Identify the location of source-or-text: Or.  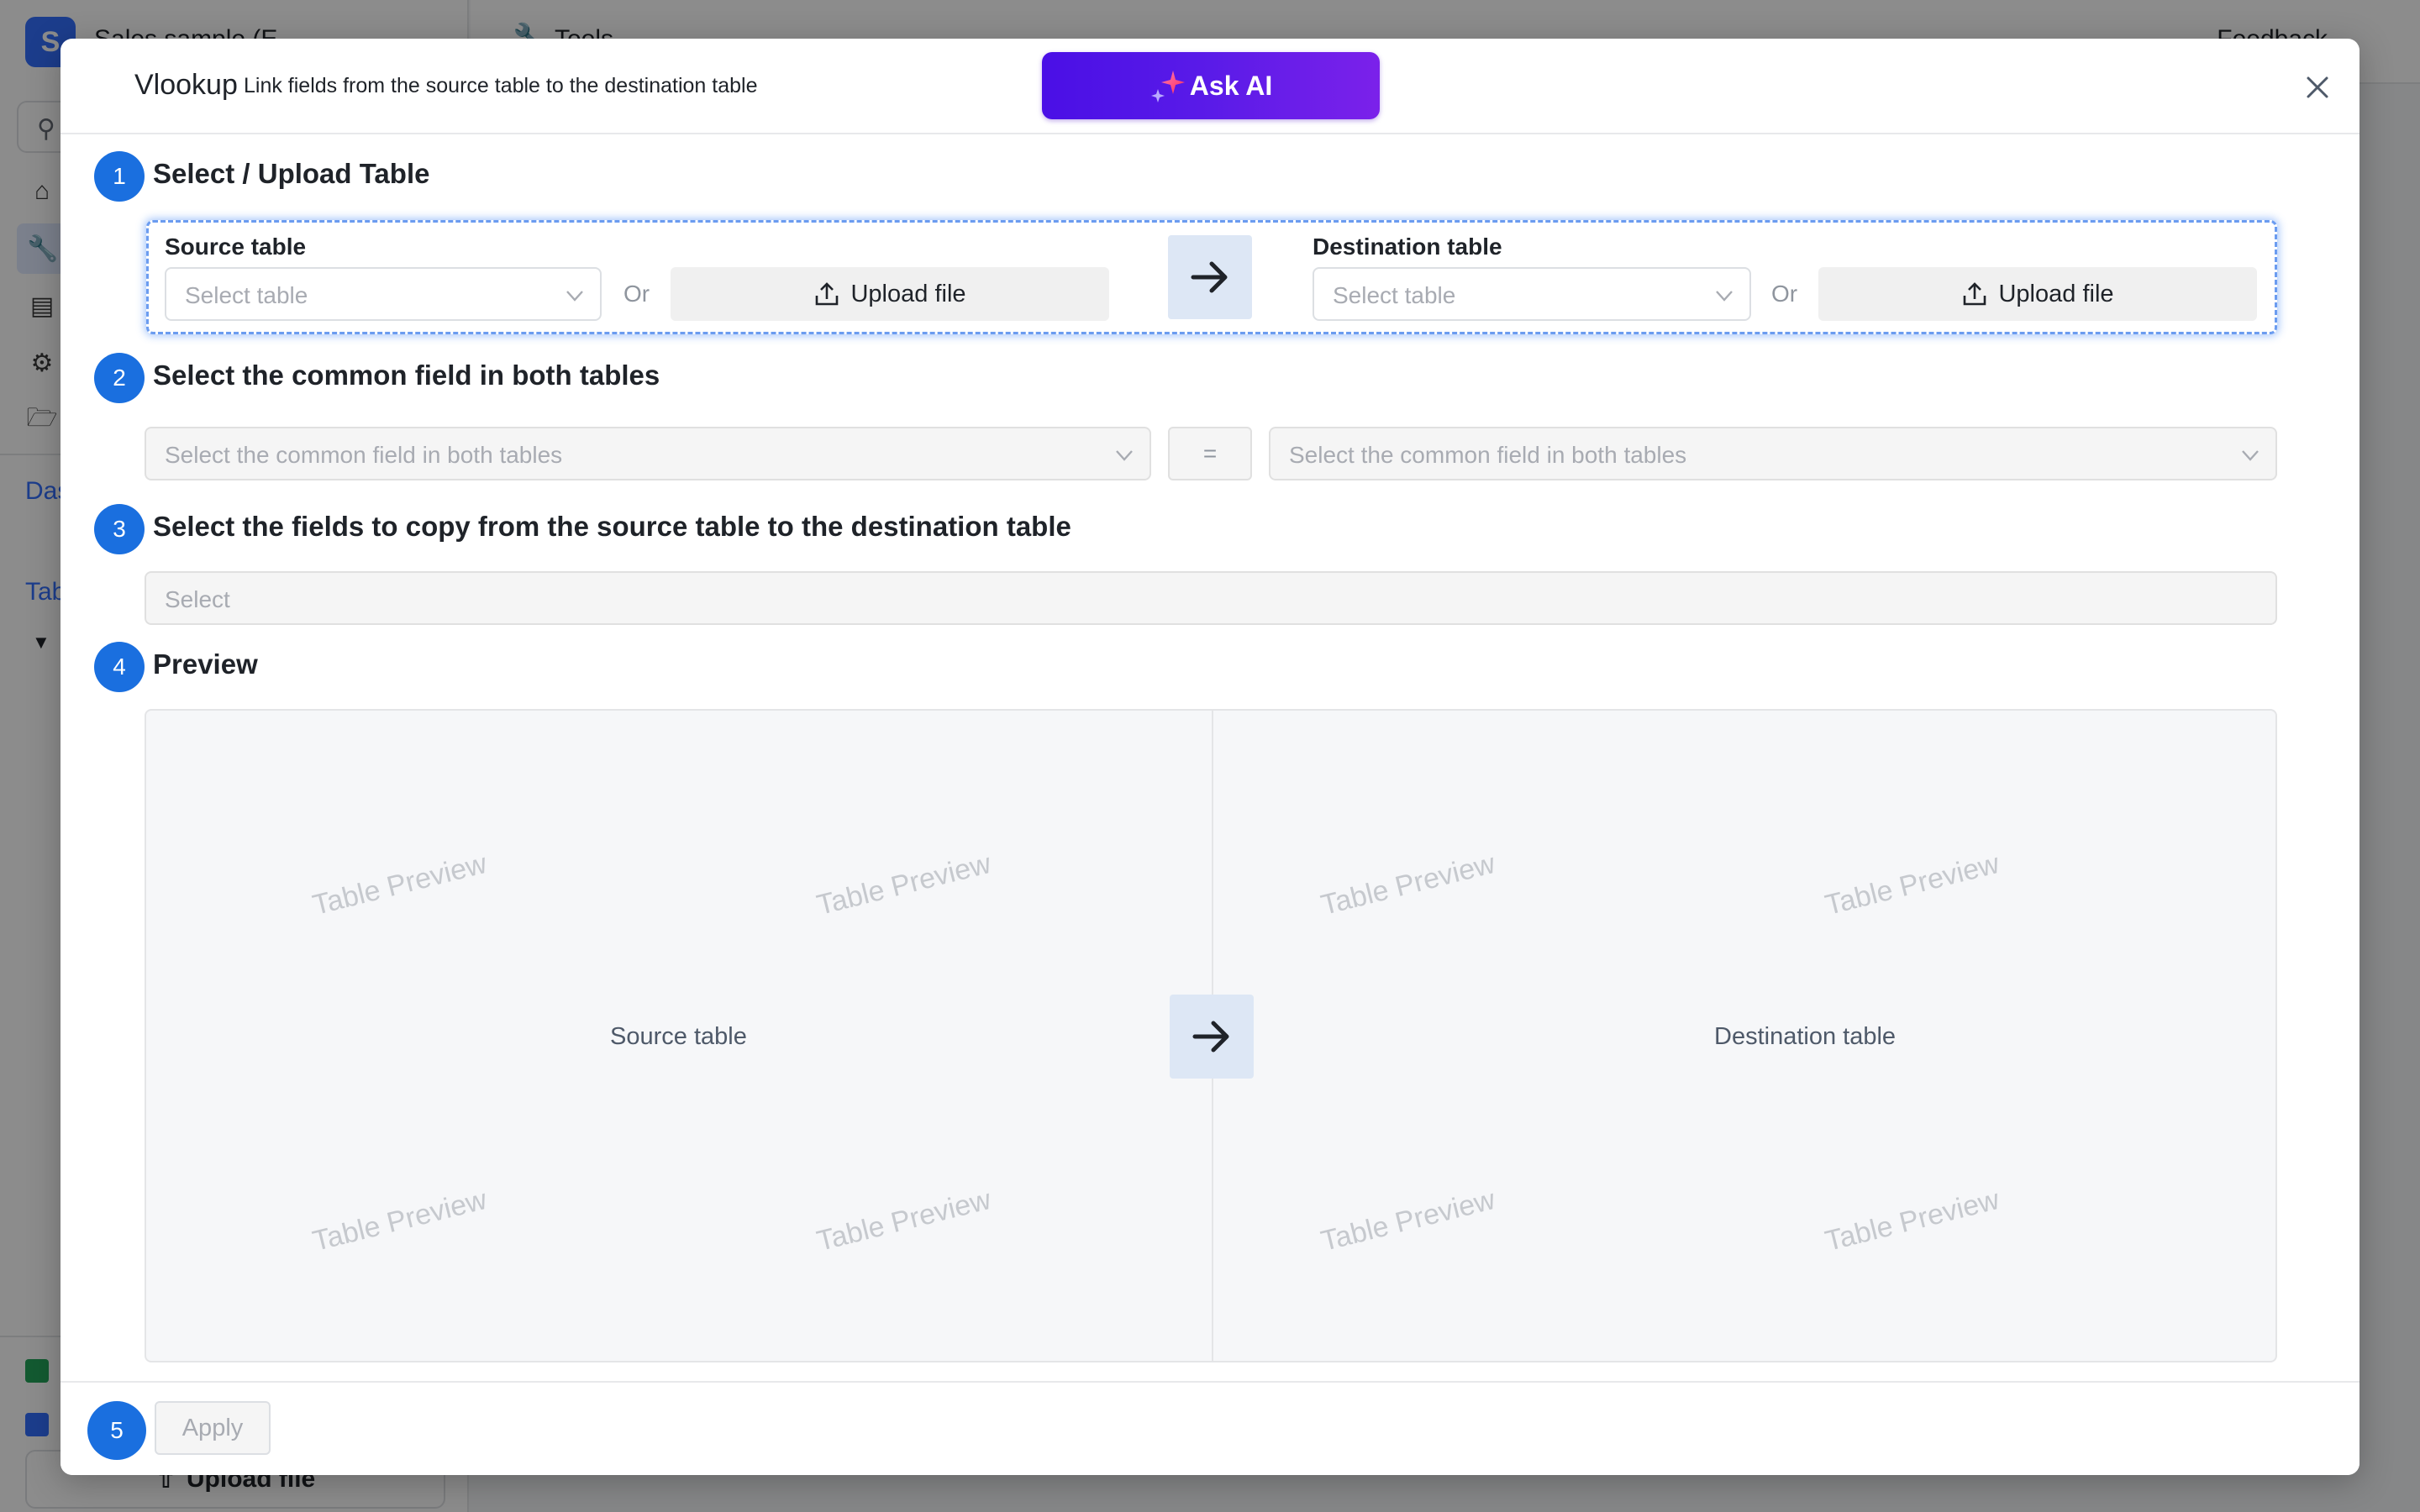
(636, 294).